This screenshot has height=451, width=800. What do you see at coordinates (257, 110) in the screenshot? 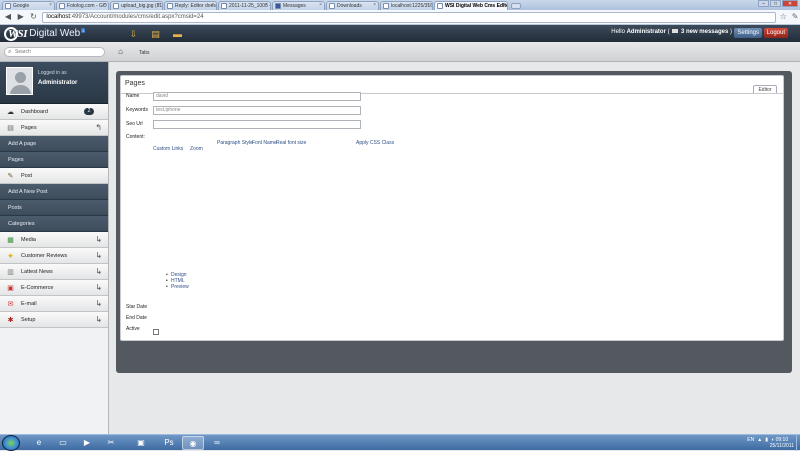
I see `keywords-field: test,iphone` at bounding box center [257, 110].